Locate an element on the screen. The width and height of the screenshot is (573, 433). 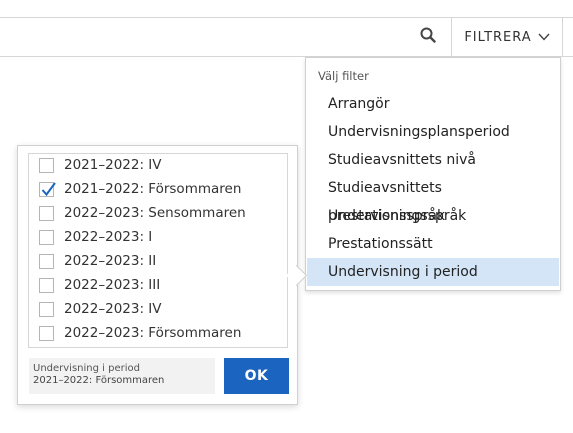
chevron-down-icon is located at coordinates (544, 37).